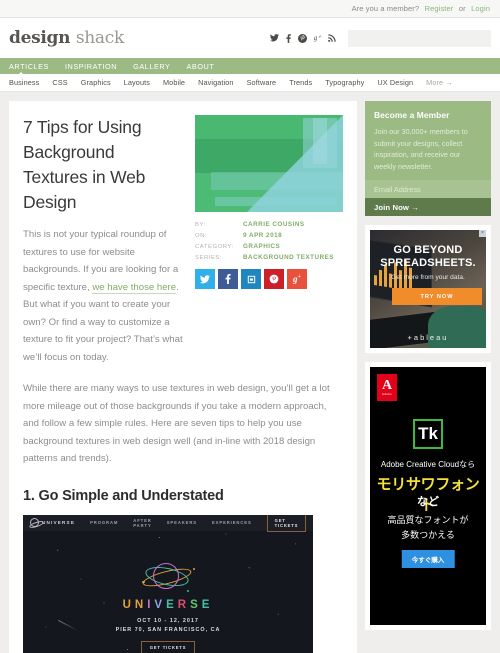  What do you see at coordinates (174, 82) in the screenshot?
I see `subnav-item-mobile: Mobile` at bounding box center [174, 82].